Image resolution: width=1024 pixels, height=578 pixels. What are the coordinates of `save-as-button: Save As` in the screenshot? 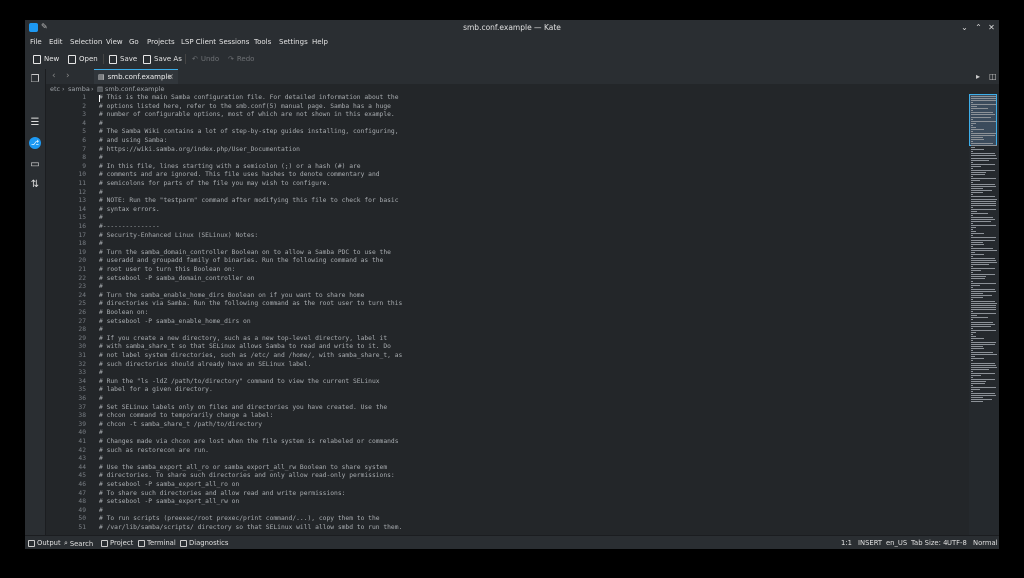 It's located at (162, 59).